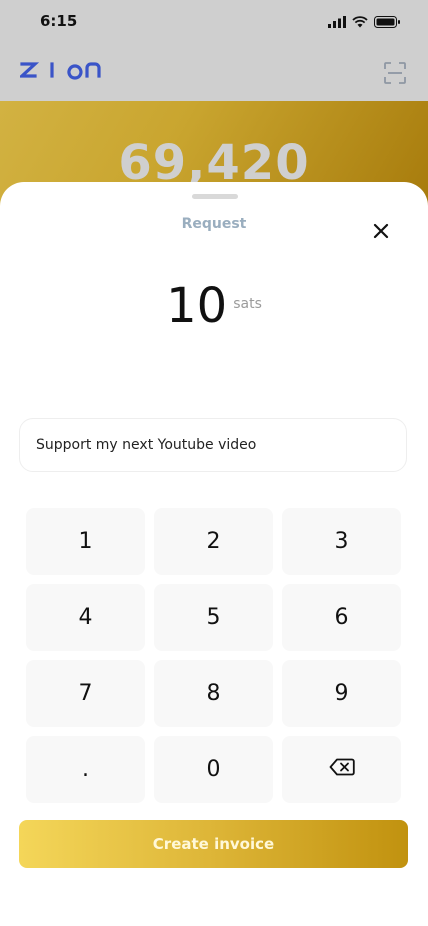  Describe the element at coordinates (214, 224) in the screenshot. I see `sheet-title: Request` at that location.